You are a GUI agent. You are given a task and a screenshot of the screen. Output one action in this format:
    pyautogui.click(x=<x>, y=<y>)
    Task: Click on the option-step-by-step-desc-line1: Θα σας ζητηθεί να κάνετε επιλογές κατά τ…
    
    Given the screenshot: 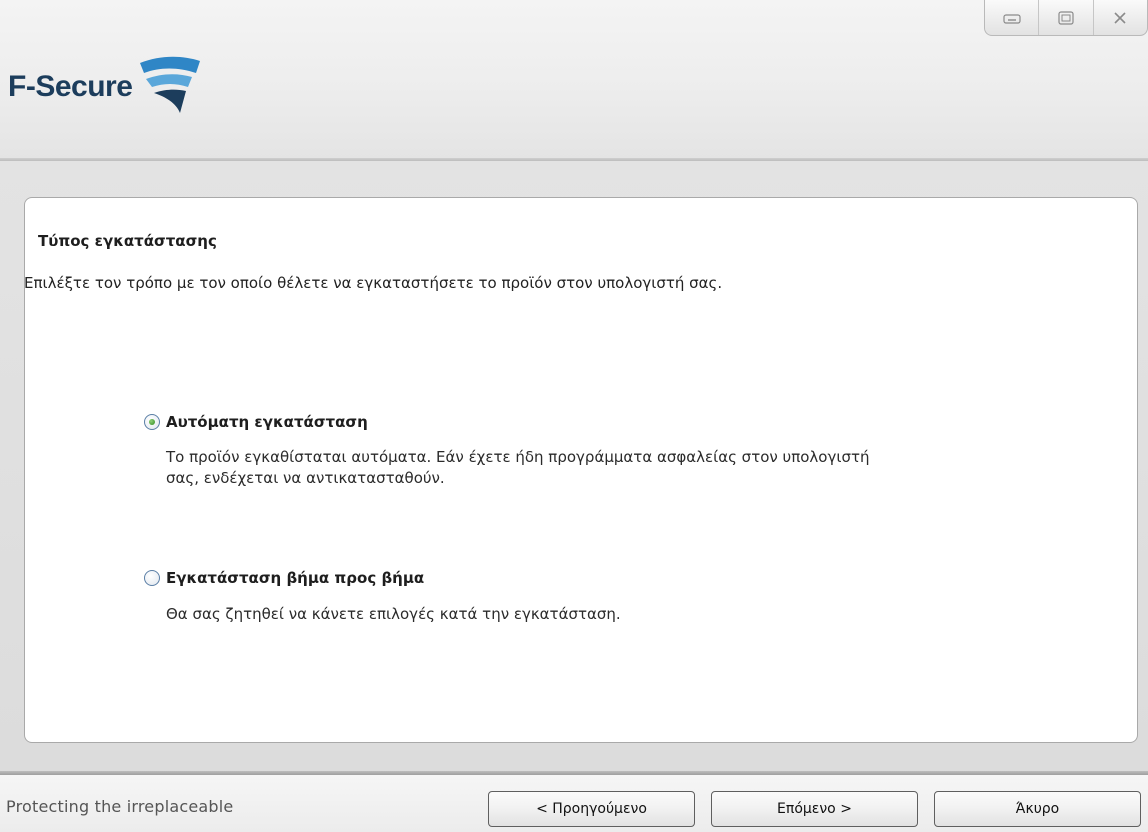 What is the action you would take?
    pyautogui.click(x=393, y=614)
    